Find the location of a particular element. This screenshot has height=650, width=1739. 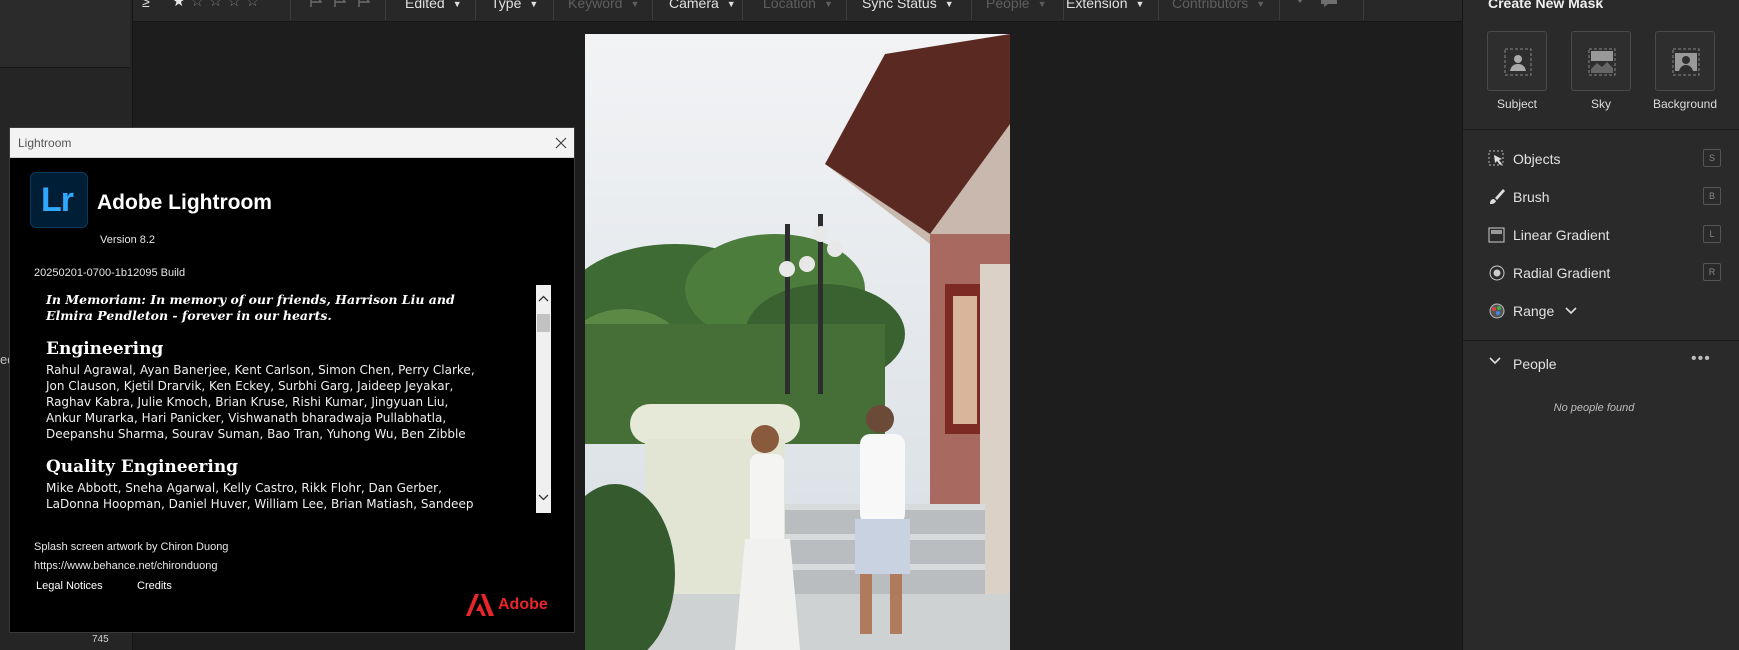

filter-label: Sync Status is located at coordinates (899, 5).